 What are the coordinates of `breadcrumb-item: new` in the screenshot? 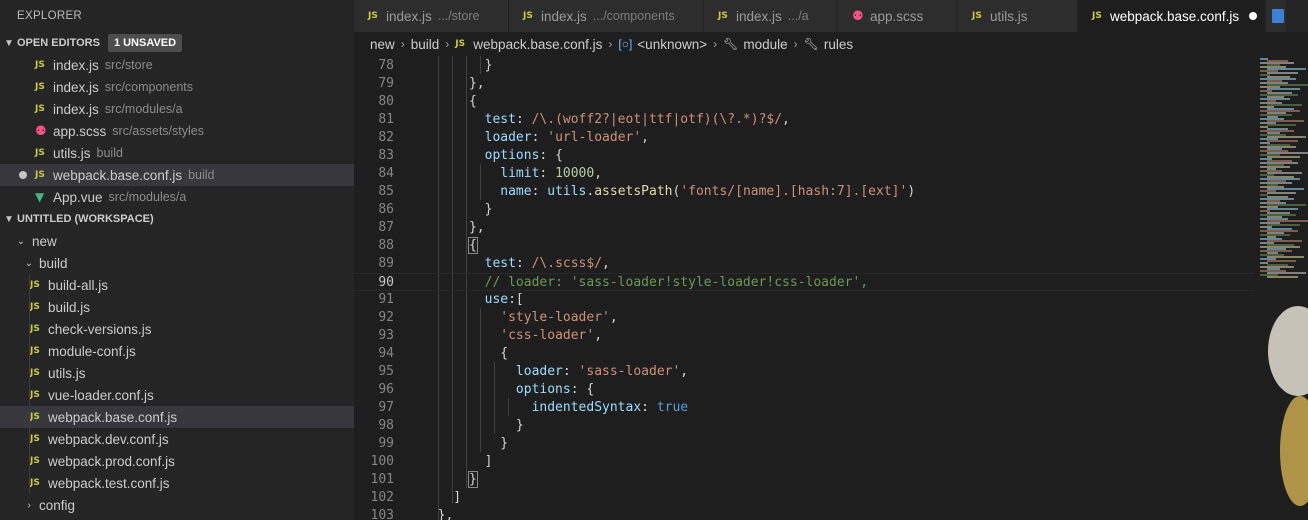 It's located at (382, 44).